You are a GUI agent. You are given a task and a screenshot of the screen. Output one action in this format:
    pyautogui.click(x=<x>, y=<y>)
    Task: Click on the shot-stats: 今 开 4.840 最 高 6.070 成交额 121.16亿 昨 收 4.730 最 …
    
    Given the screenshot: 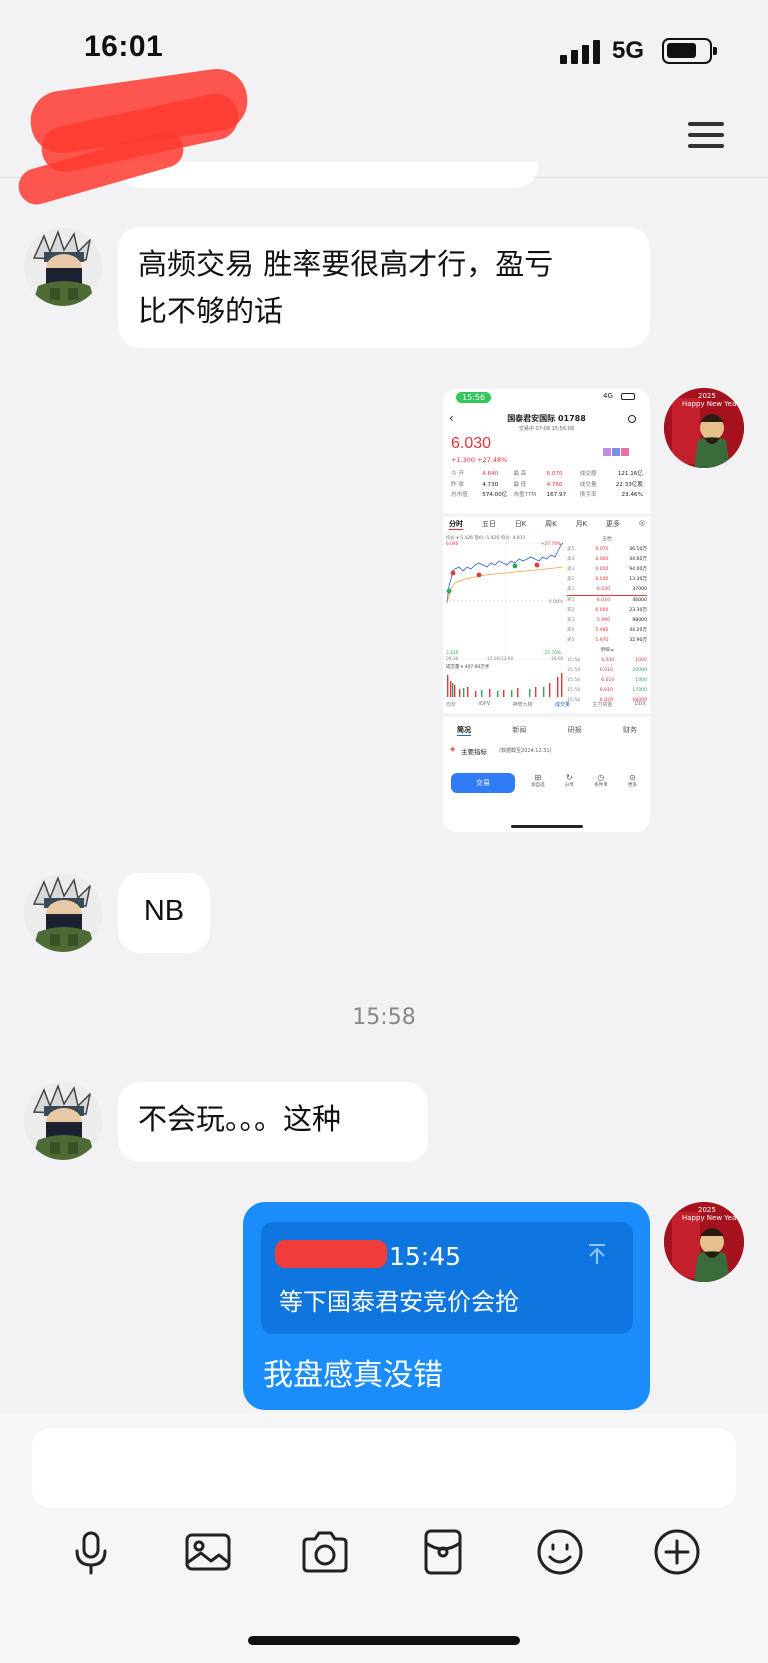 What is the action you would take?
    pyautogui.click(x=547, y=485)
    